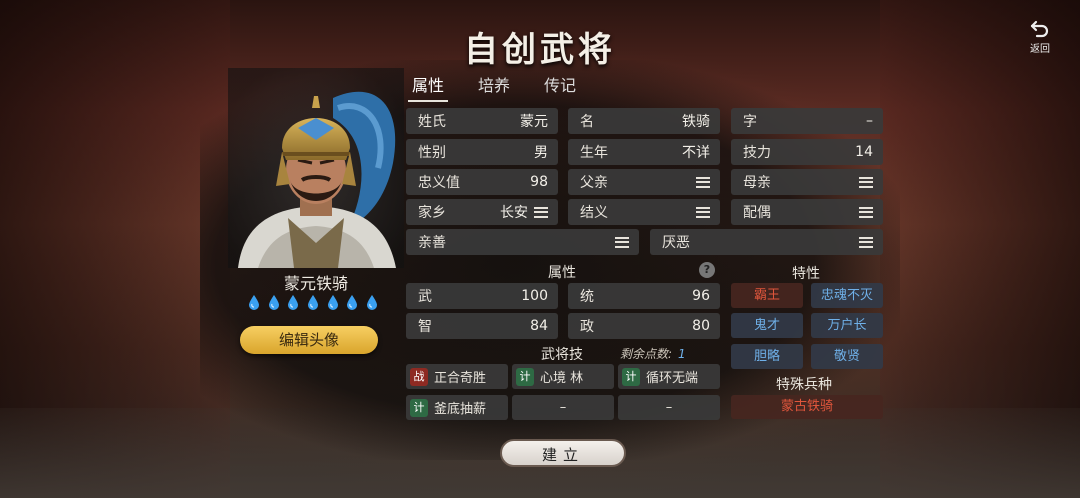  What do you see at coordinates (432, 153) in the screenshot?
I see `gender-label: 性别` at bounding box center [432, 153].